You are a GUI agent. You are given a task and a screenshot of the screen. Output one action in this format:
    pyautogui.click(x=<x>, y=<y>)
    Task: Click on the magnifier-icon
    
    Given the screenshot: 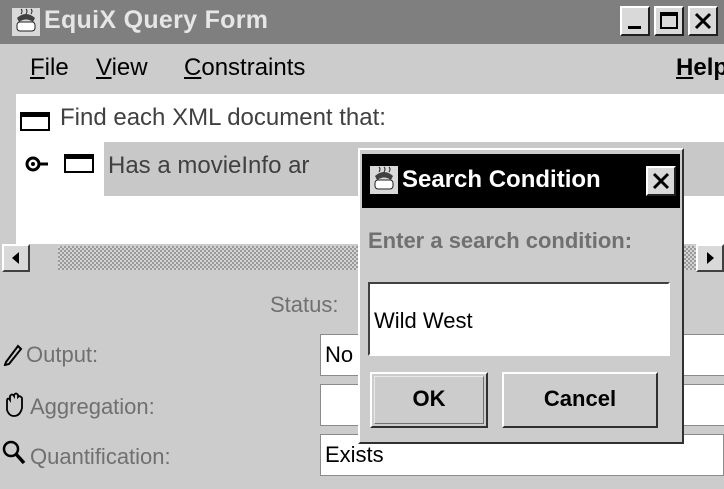 What is the action you would take?
    pyautogui.click(x=14, y=453)
    